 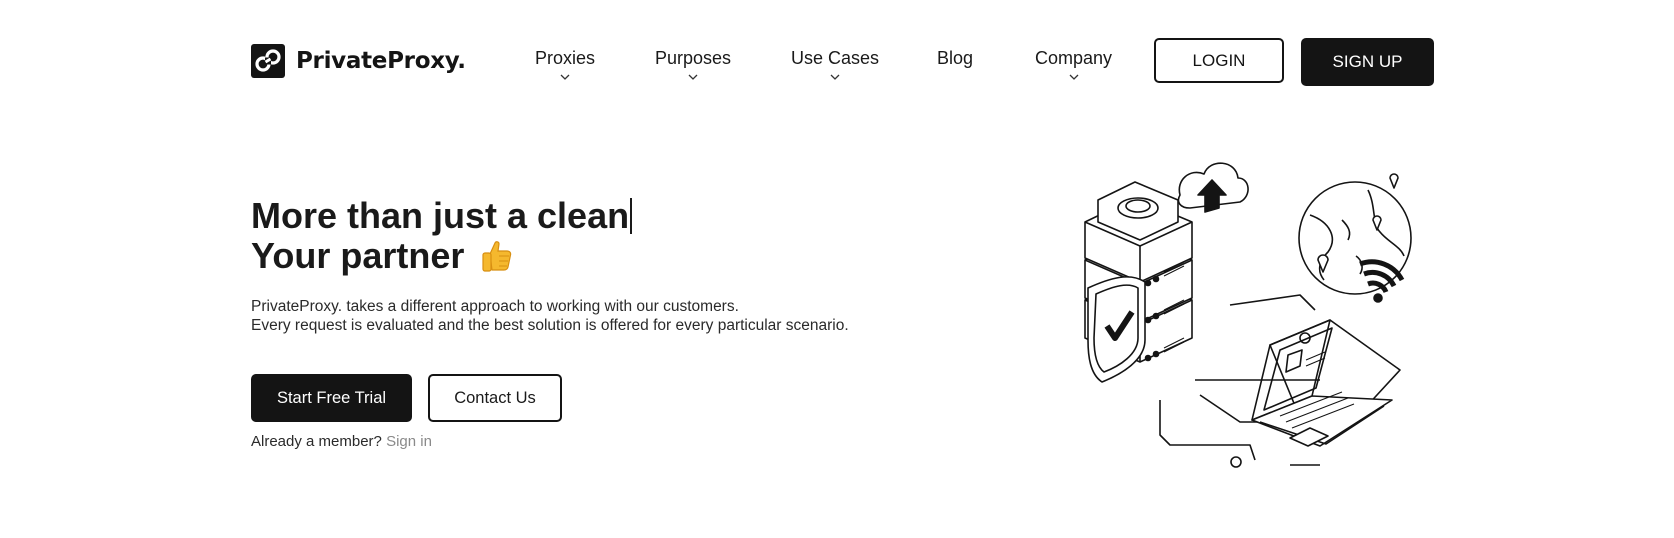 What do you see at coordinates (440, 215) in the screenshot?
I see `hero-title-line1: More than just a clean` at bounding box center [440, 215].